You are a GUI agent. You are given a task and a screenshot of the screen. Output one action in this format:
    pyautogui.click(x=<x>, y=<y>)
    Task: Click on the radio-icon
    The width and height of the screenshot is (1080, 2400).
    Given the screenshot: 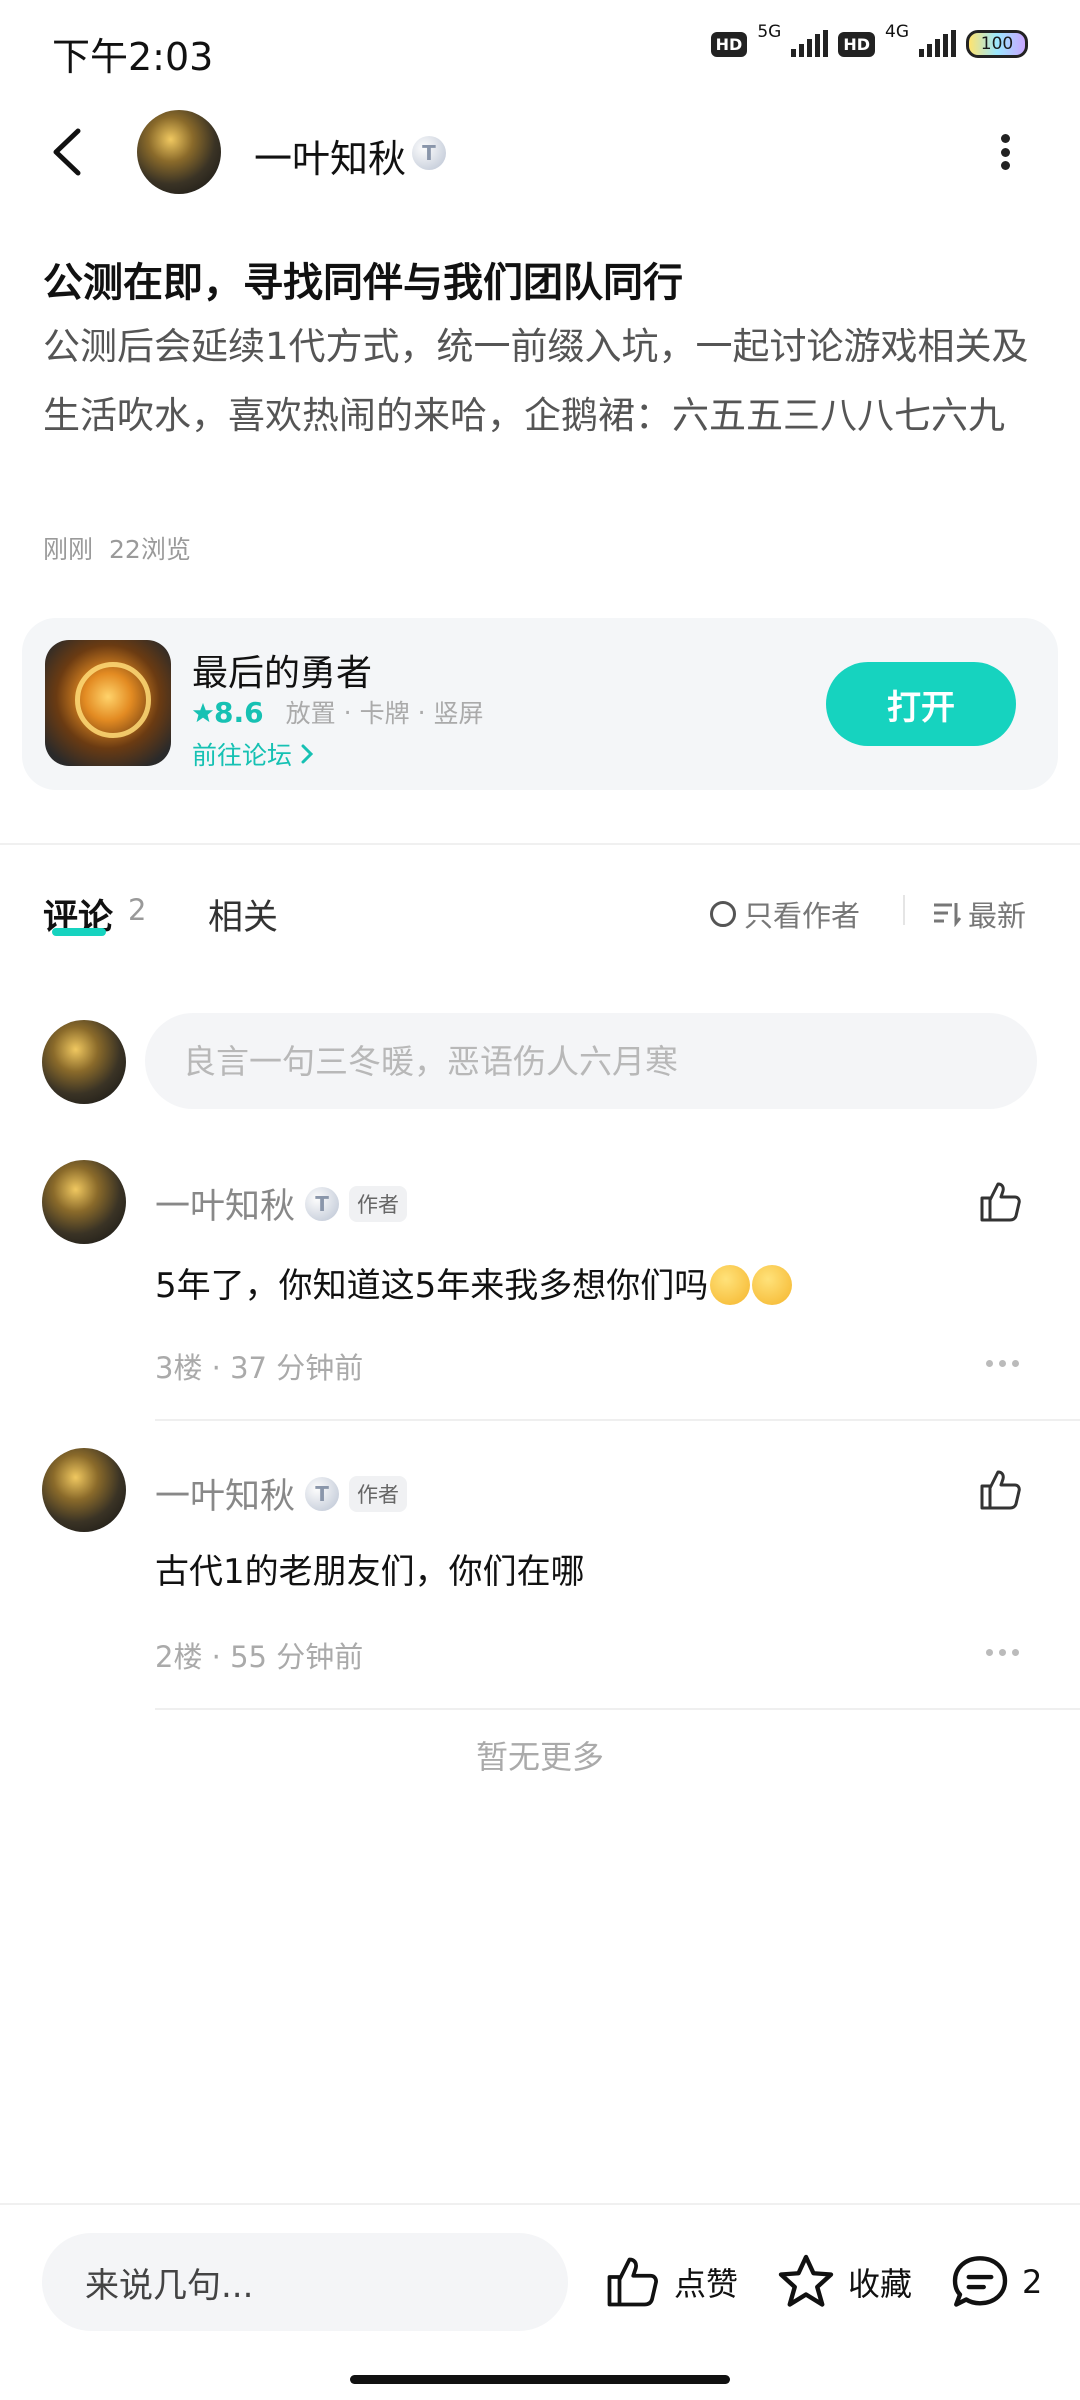 What is the action you would take?
    pyautogui.click(x=723, y=914)
    